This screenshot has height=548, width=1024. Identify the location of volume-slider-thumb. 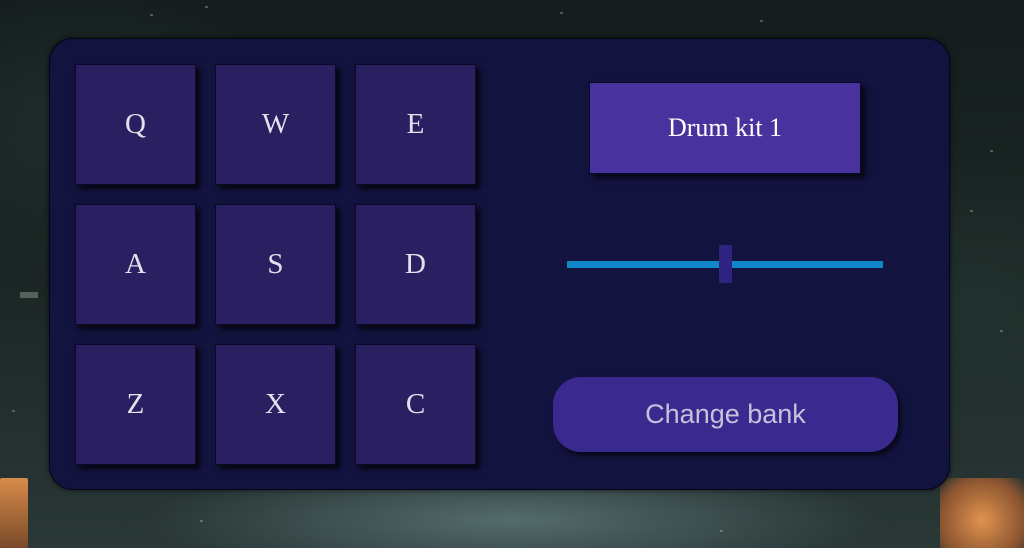
(725, 264).